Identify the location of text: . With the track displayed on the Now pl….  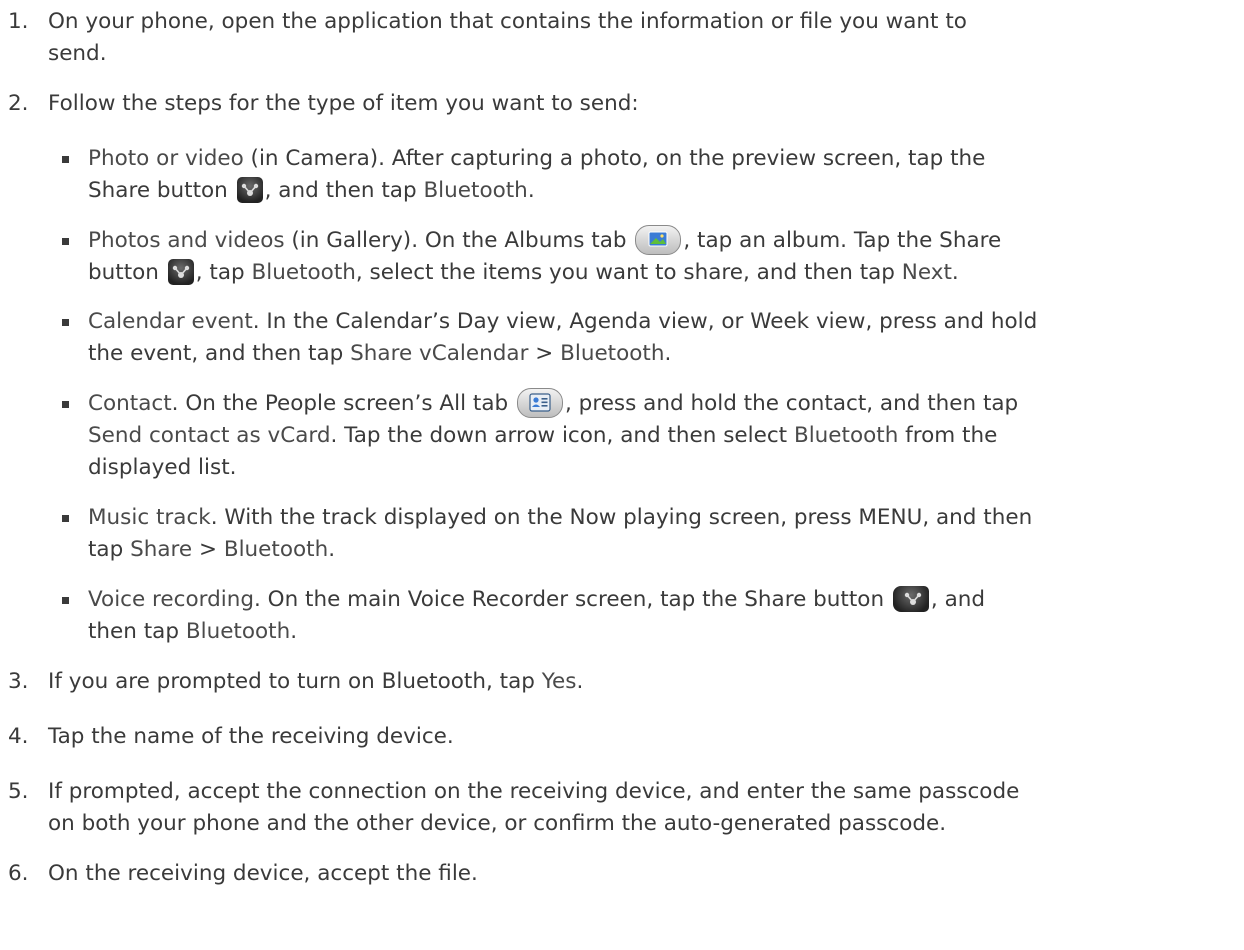
(621, 517).